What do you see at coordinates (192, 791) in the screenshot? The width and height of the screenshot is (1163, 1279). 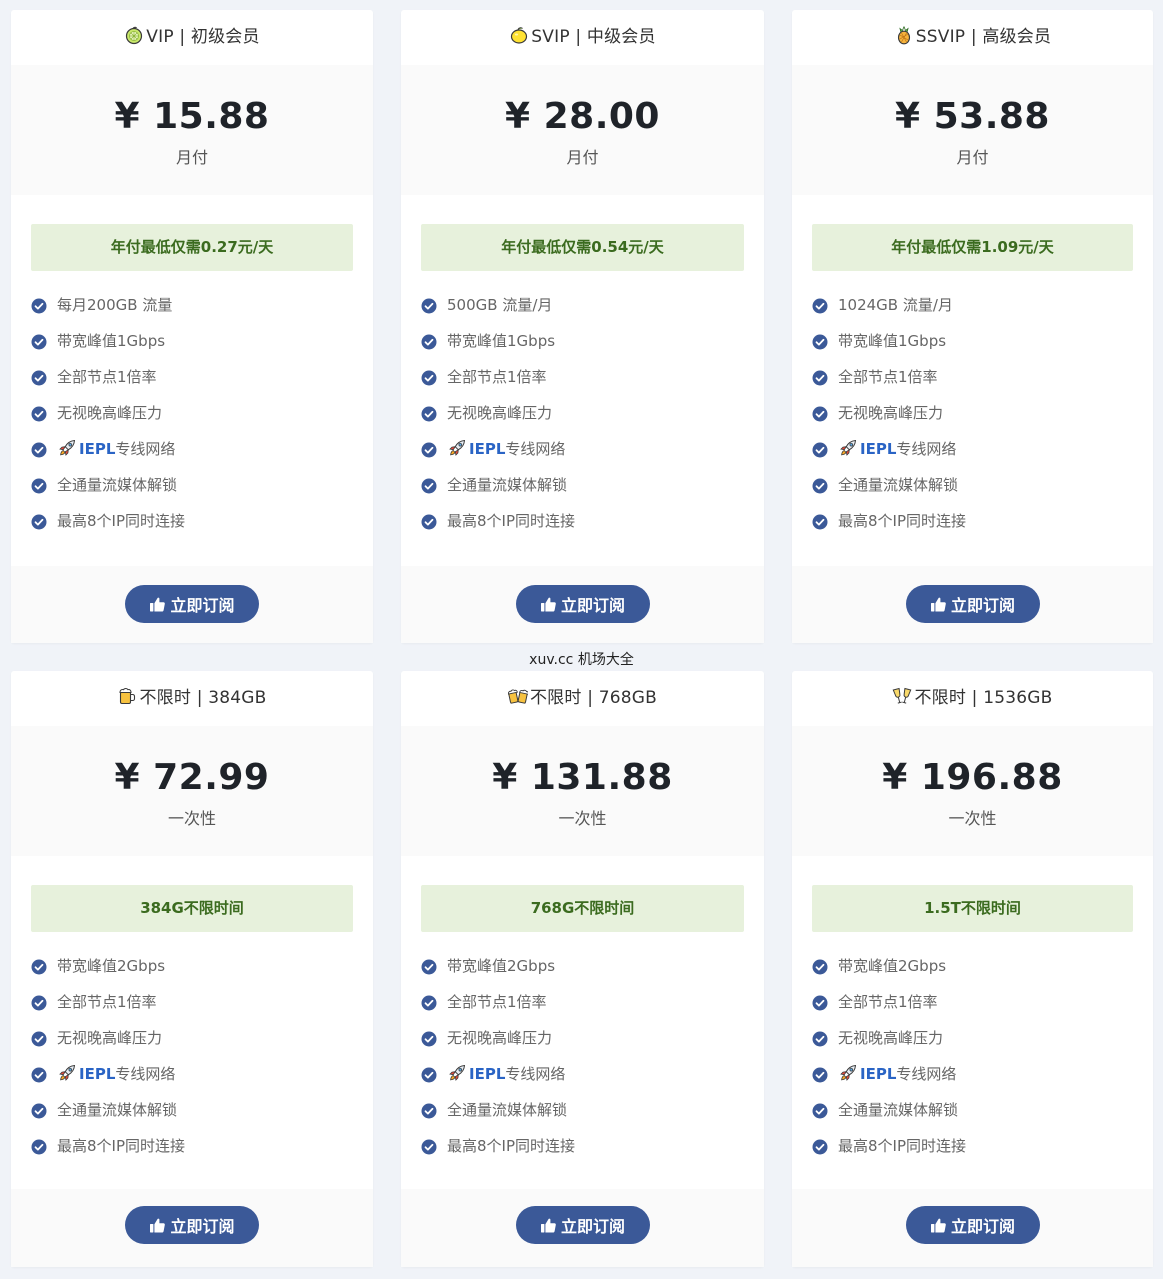 I see `price-block: ¥ 72.99 一次性` at bounding box center [192, 791].